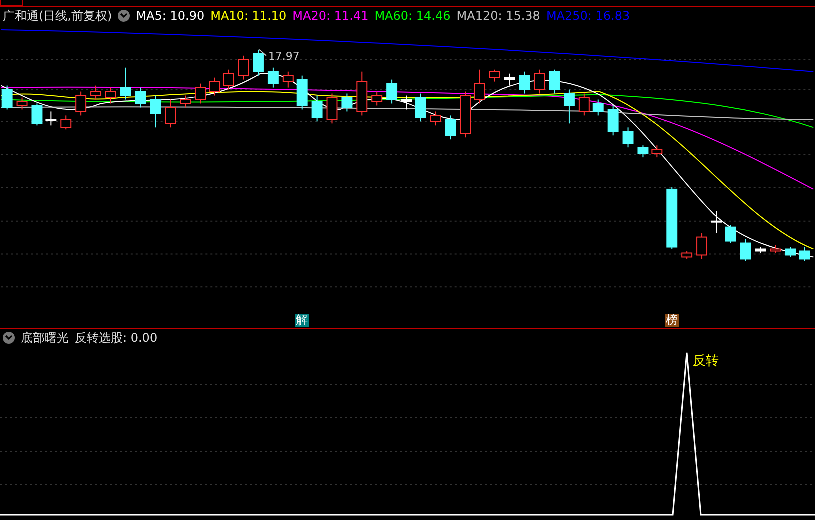 This screenshot has height=520, width=815. What do you see at coordinates (284, 56) in the screenshot?
I see `high-price-label: 17.97` at bounding box center [284, 56].